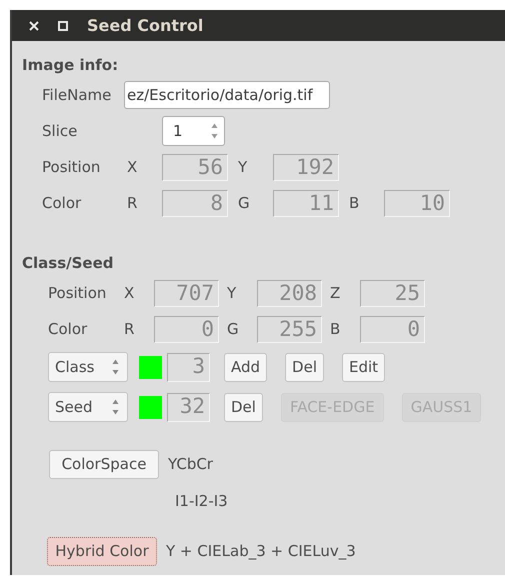 This screenshot has height=581, width=505. What do you see at coordinates (195, 167) in the screenshot?
I see `lcd-display: 56` at bounding box center [195, 167].